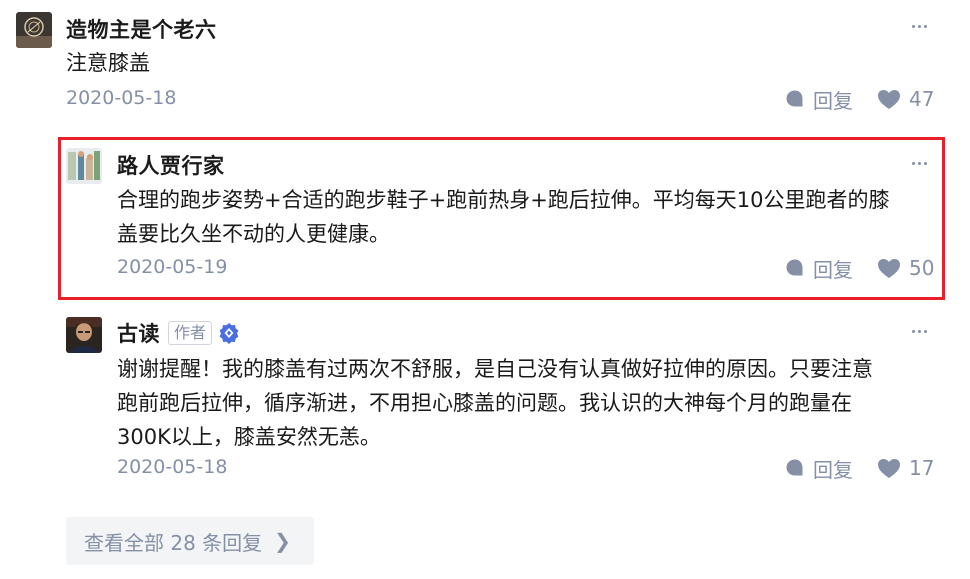 Image resolution: width=970 pixels, height=579 pixels. Describe the element at coordinates (190, 333) in the screenshot. I see `author-tag: 作者` at that location.